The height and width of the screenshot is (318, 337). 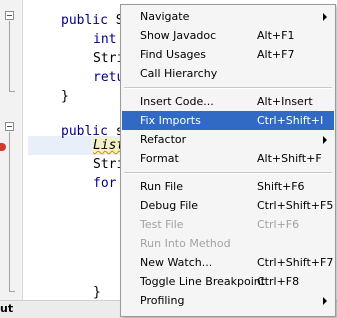 I want to click on menu-item-insert-code: Insert Code... Alt+Insert, so click(x=228, y=101).